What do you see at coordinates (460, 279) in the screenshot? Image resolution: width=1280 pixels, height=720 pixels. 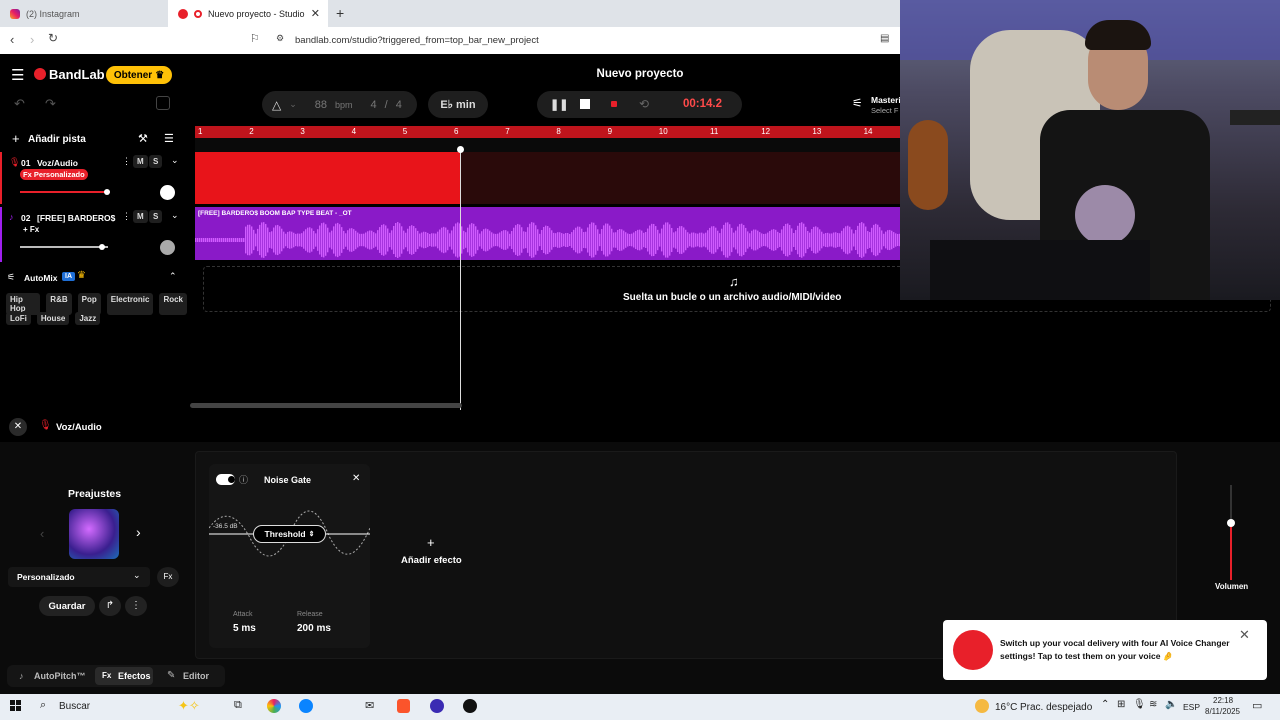 I see `playhead` at bounding box center [460, 279].